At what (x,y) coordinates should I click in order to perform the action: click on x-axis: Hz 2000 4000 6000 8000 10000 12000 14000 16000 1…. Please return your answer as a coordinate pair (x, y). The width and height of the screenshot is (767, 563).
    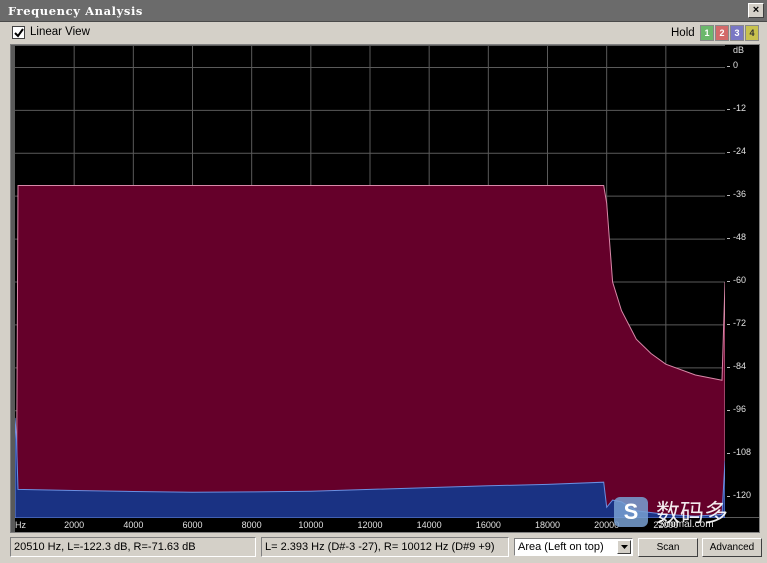
    Looking at the image, I should click on (387, 525).